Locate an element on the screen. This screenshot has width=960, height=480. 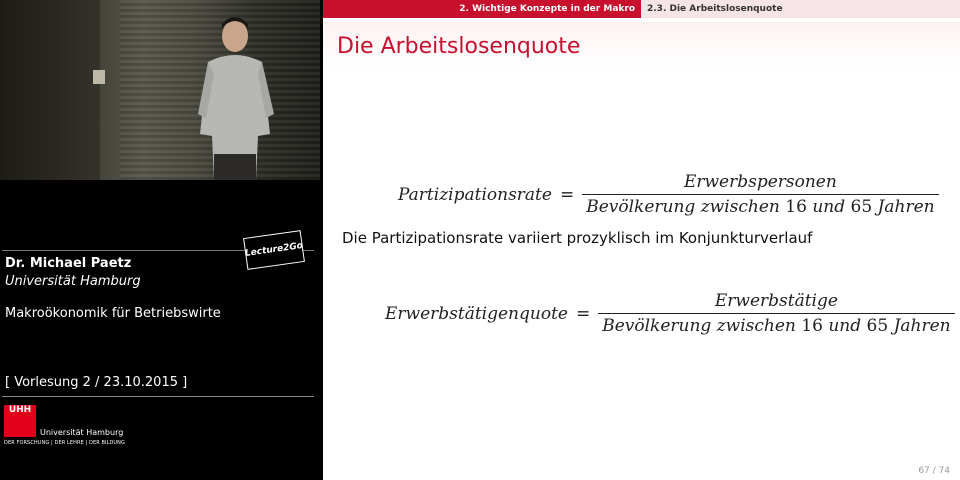
page-number: 67 / 74 is located at coordinates (934, 471).